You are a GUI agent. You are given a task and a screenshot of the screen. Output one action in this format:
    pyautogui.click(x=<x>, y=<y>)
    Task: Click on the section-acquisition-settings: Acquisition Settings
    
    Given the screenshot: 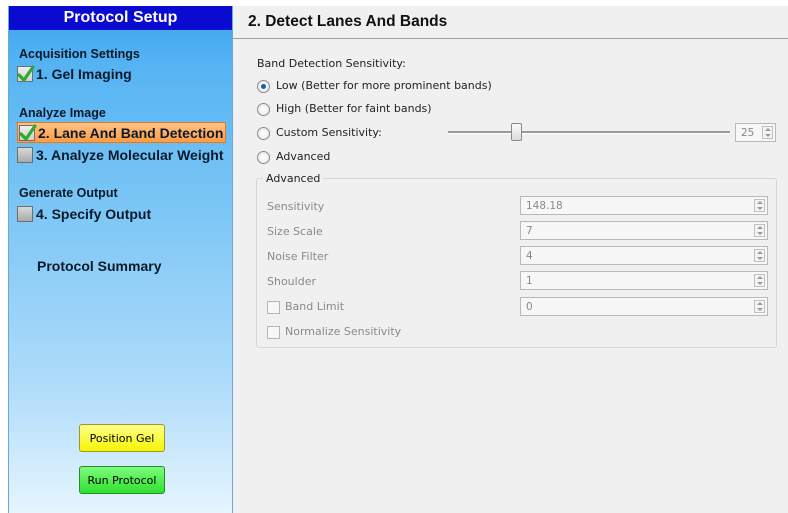 What is the action you would take?
    pyautogui.click(x=79, y=54)
    